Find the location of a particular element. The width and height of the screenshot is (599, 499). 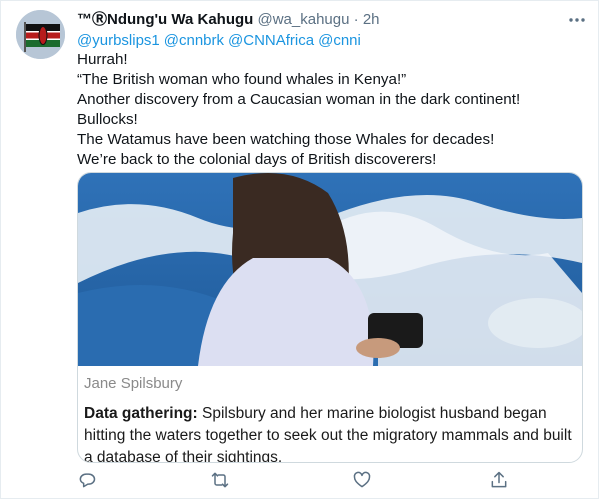

mention-link: @cnnbrk is located at coordinates (194, 40).